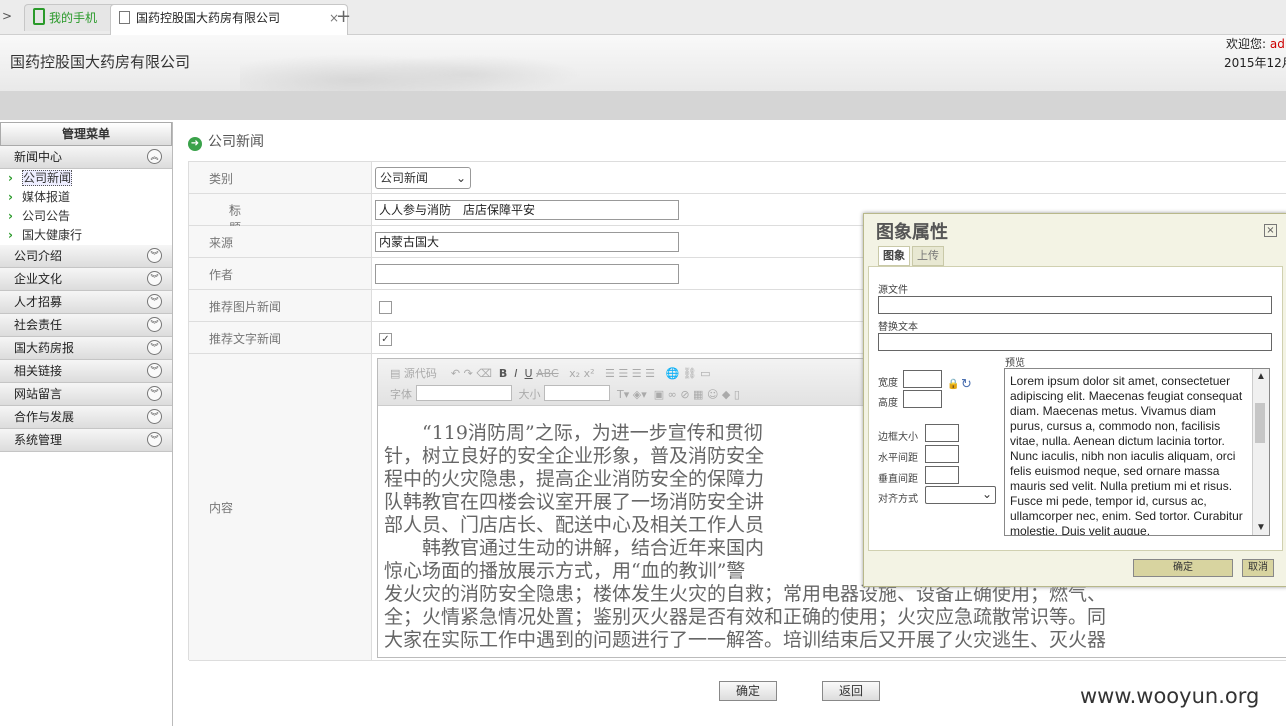 This screenshot has height=726, width=1286. What do you see at coordinates (640, 394) in the screenshot?
I see `bg-color-icon: ◈▾` at bounding box center [640, 394].